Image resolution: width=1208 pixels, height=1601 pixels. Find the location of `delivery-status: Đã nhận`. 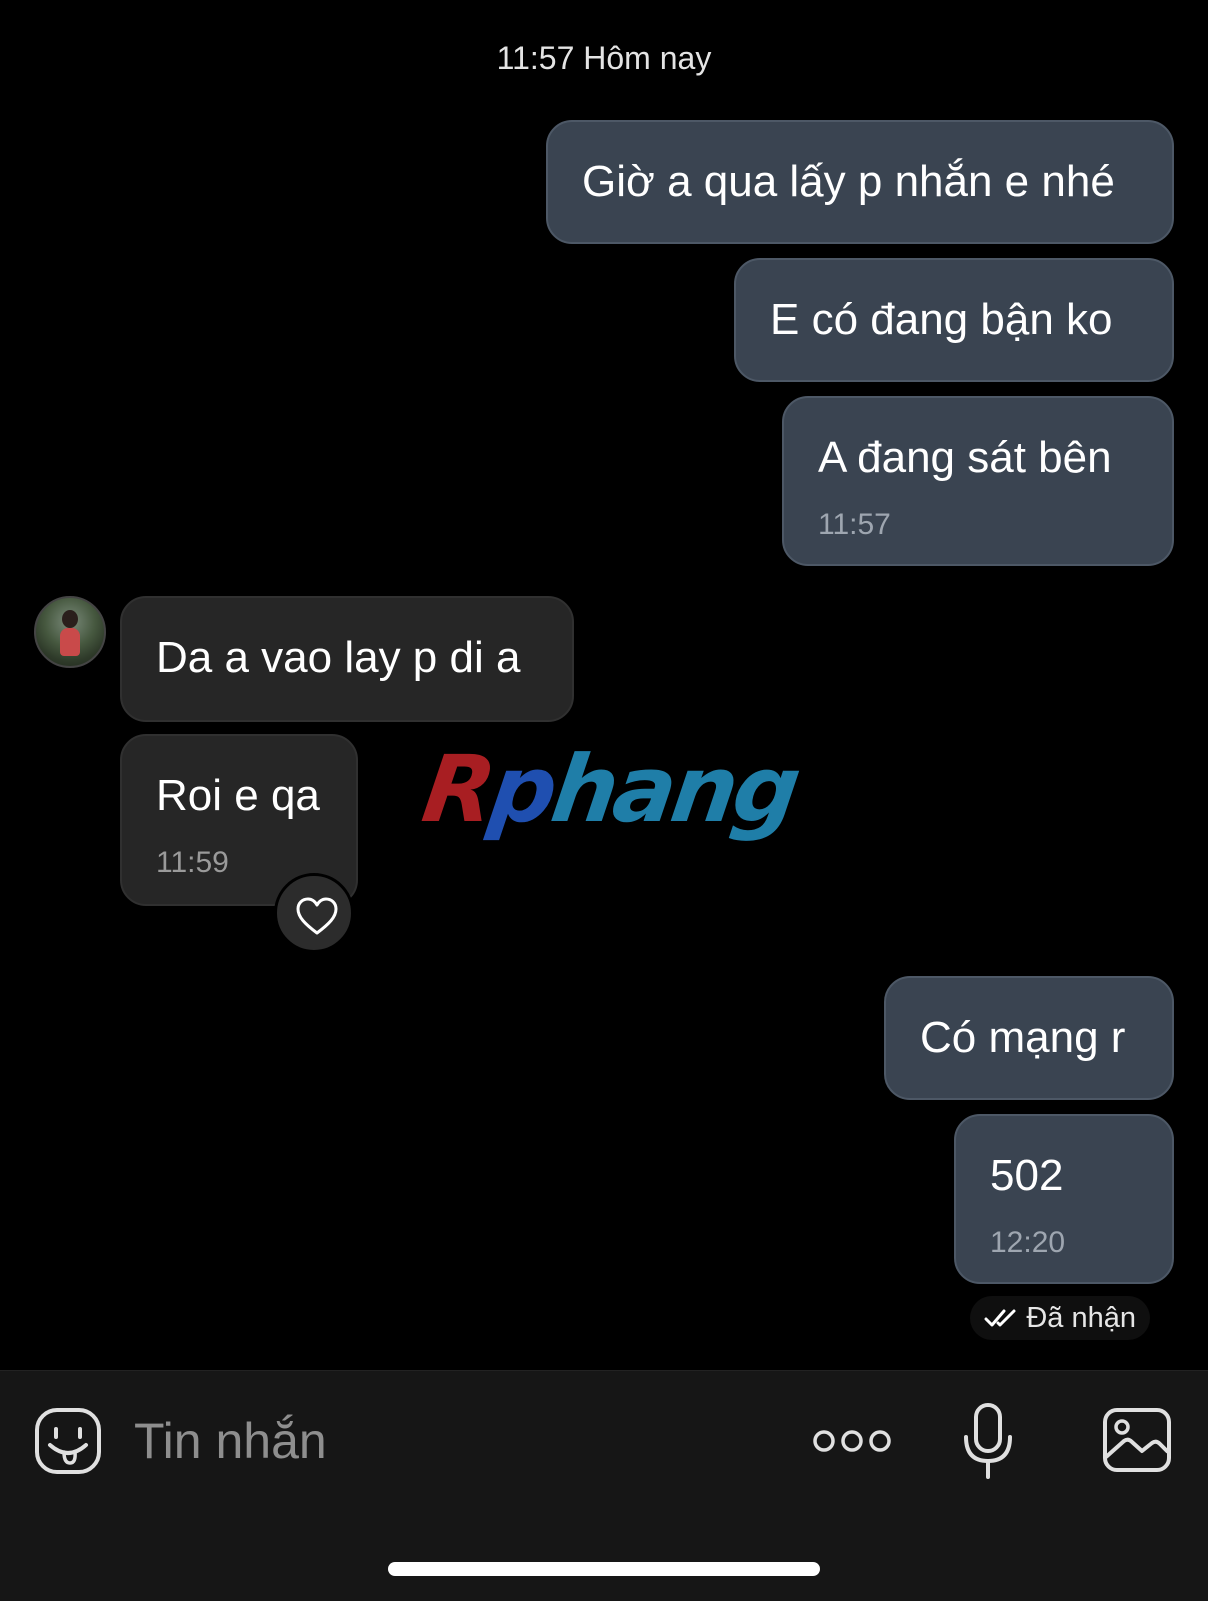

delivery-status: Đã nhận is located at coordinates (1060, 1318).